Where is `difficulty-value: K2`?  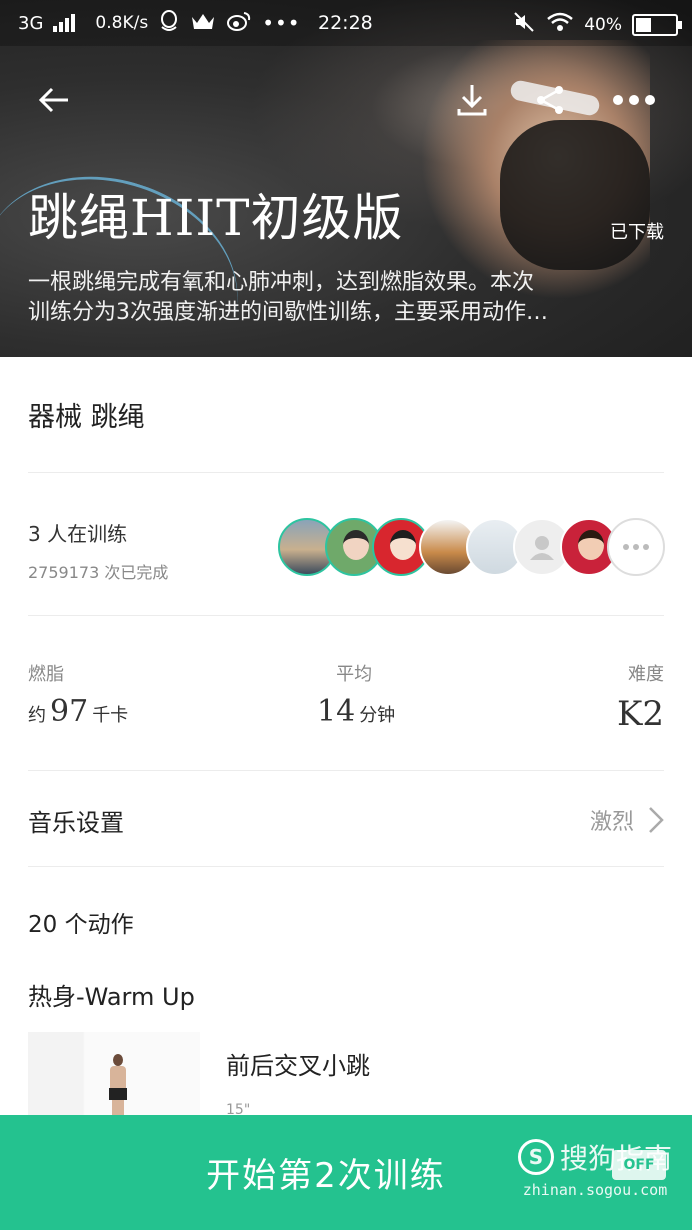 difficulty-value: K2 is located at coordinates (640, 714).